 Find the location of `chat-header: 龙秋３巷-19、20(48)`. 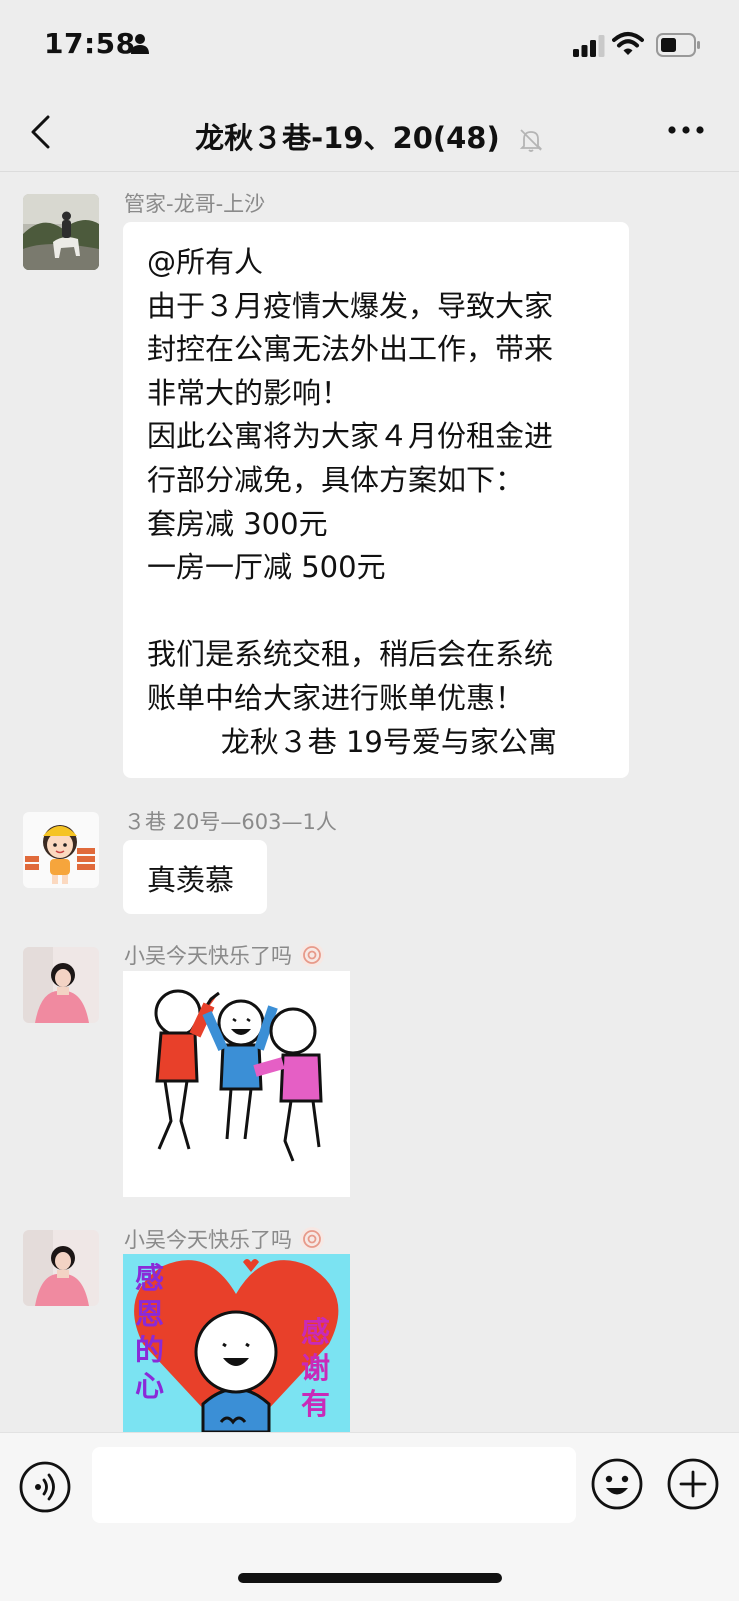

chat-header: 龙秋３巷-19、20(48) is located at coordinates (369, 133).